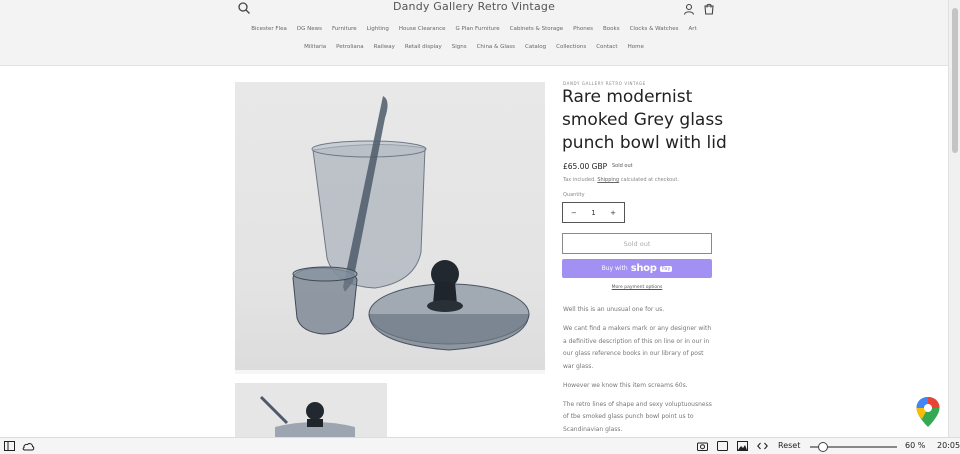 The image size is (960, 454). I want to click on description-paragraph: Well this is an unusual one for us., so click(614, 309).